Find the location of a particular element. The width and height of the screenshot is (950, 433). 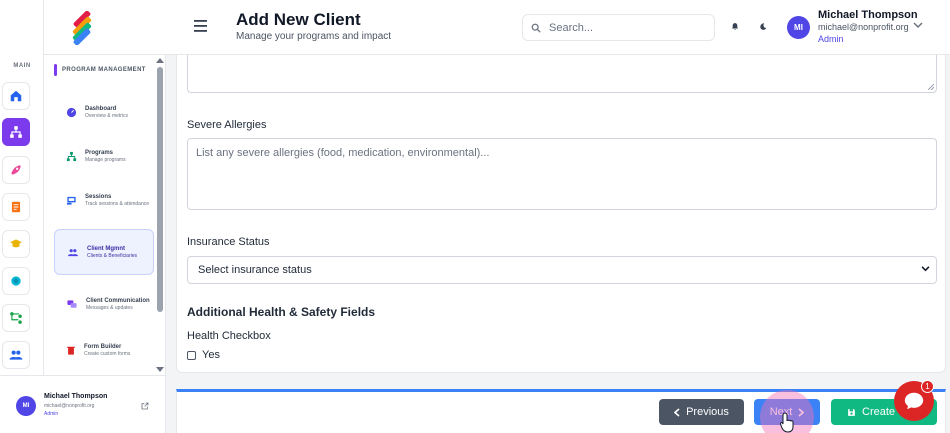

rail-rocket-button is located at coordinates (16, 170).